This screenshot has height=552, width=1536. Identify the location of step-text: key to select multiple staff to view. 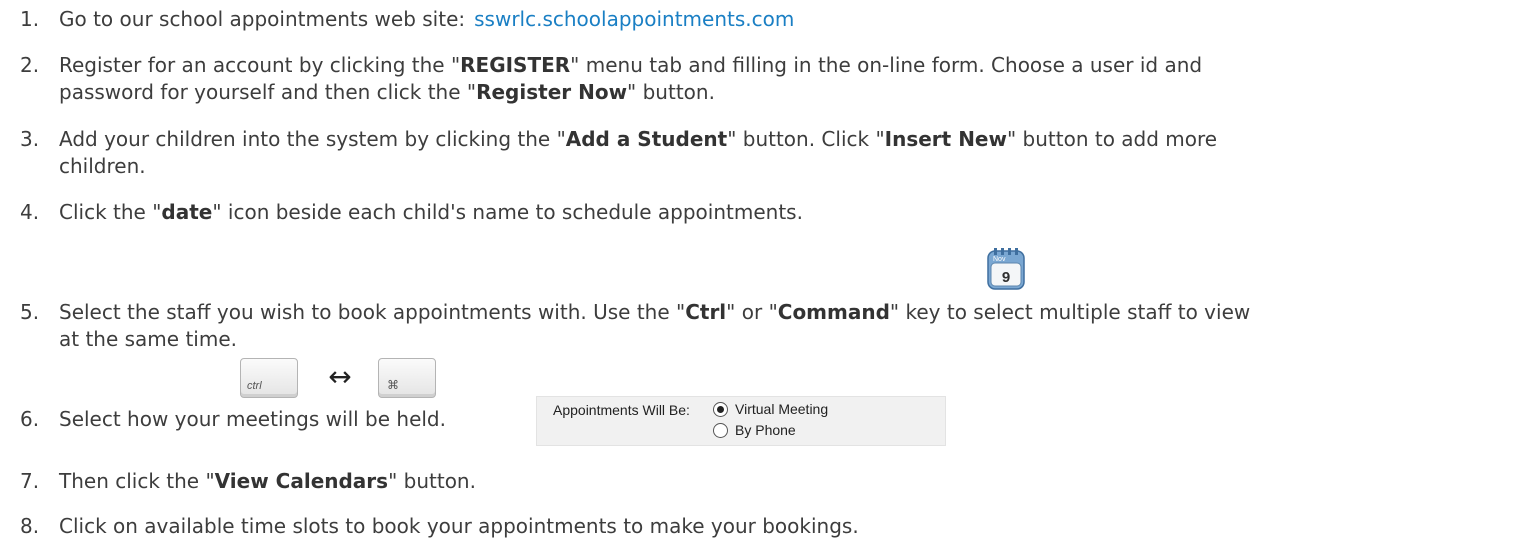
(1075, 312).